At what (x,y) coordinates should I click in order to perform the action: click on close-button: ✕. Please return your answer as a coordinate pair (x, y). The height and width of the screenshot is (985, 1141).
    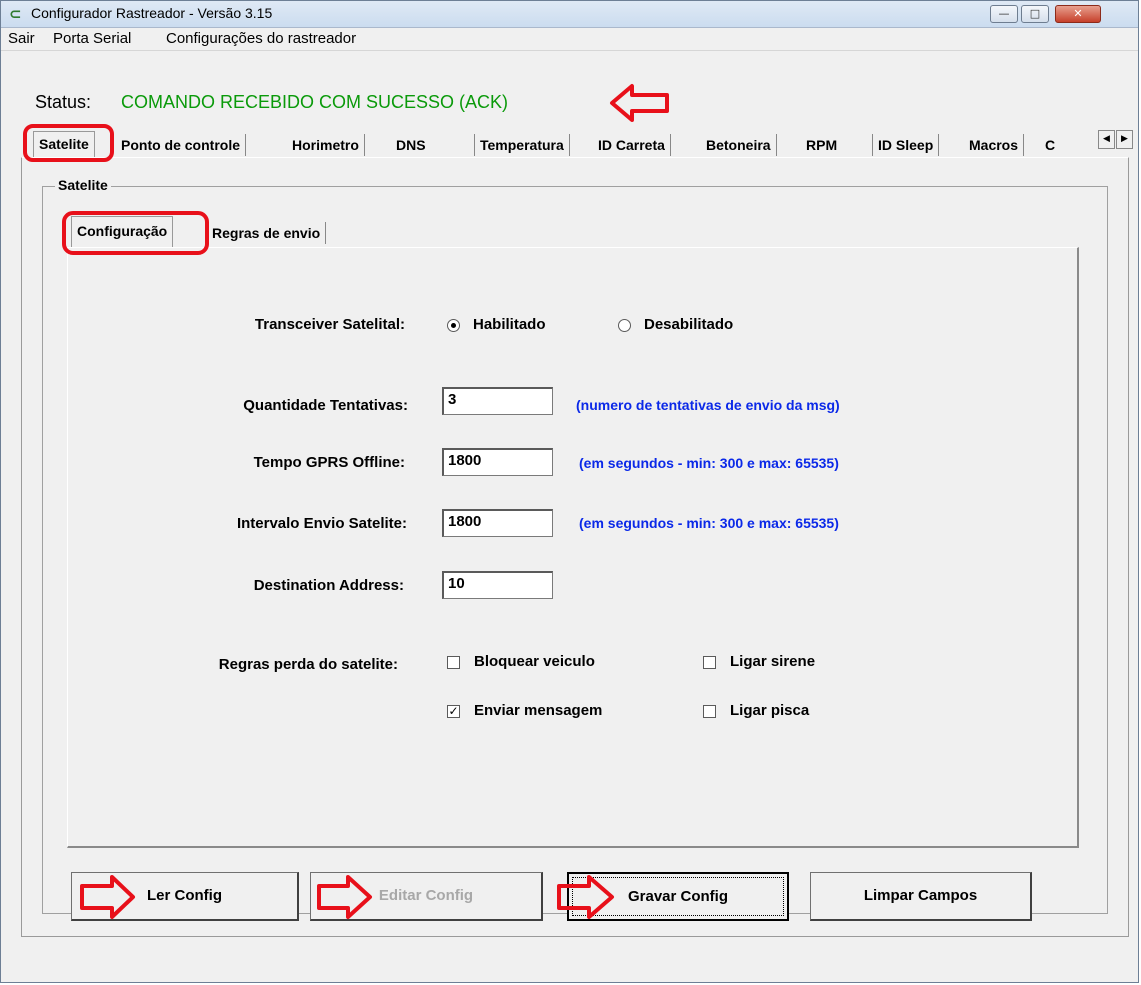
    Looking at the image, I should click on (1078, 14).